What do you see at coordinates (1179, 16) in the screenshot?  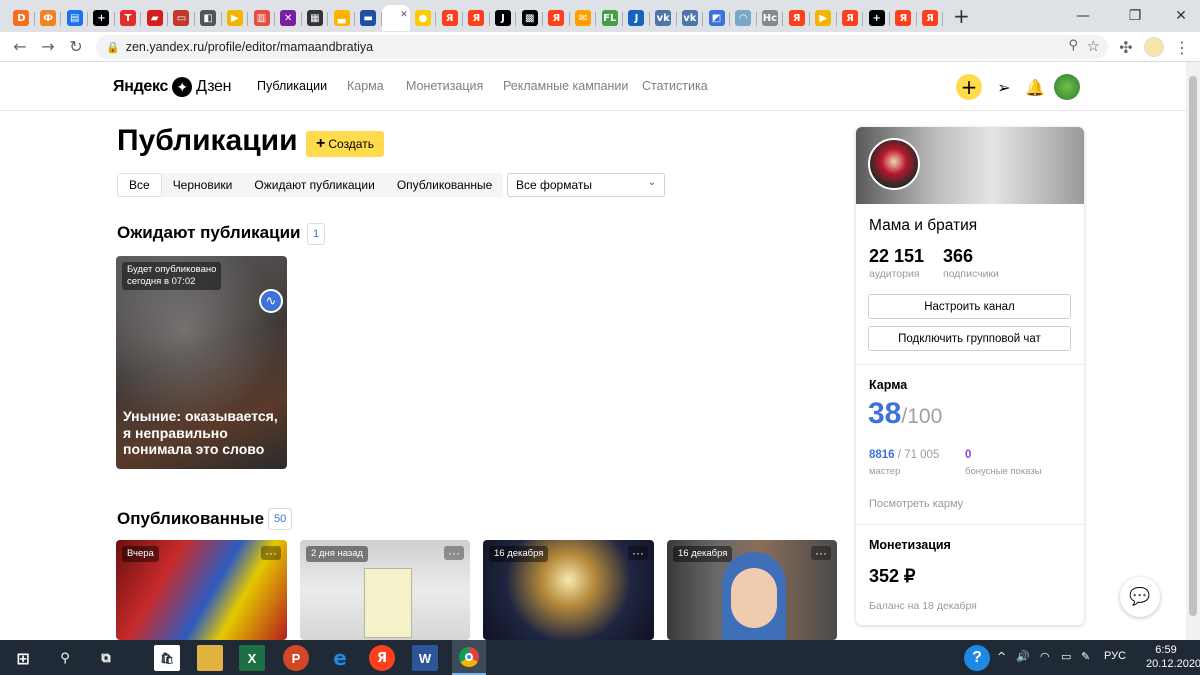 I see `close-window-icon: ✕` at bounding box center [1179, 16].